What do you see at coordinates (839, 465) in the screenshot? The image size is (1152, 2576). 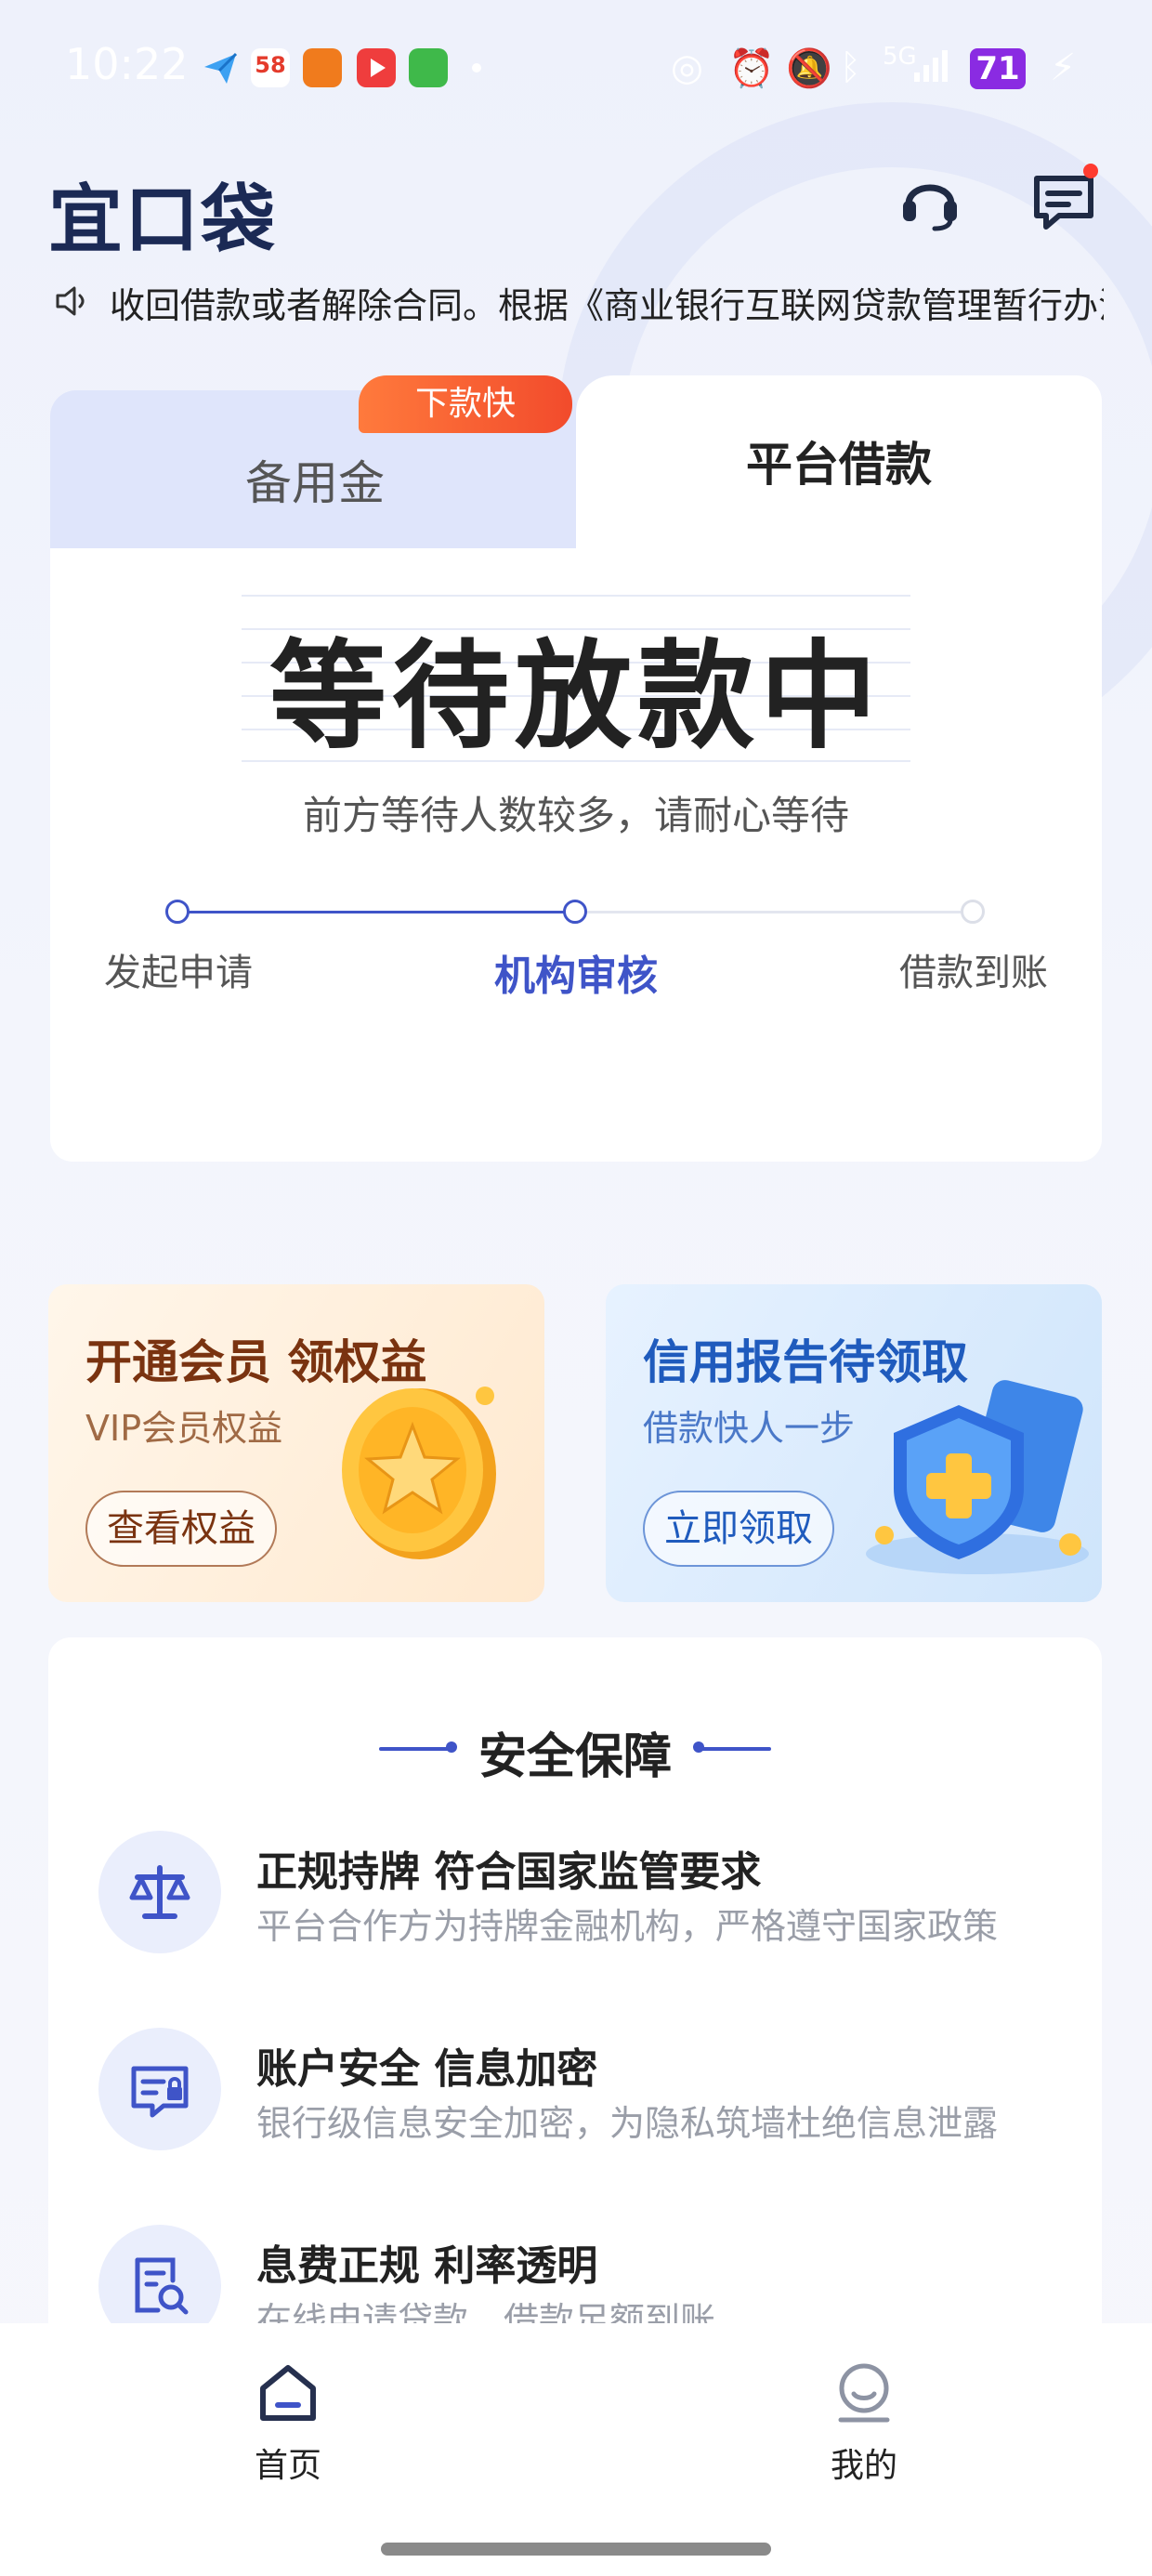 I see `tab-label: 平台借款` at bounding box center [839, 465].